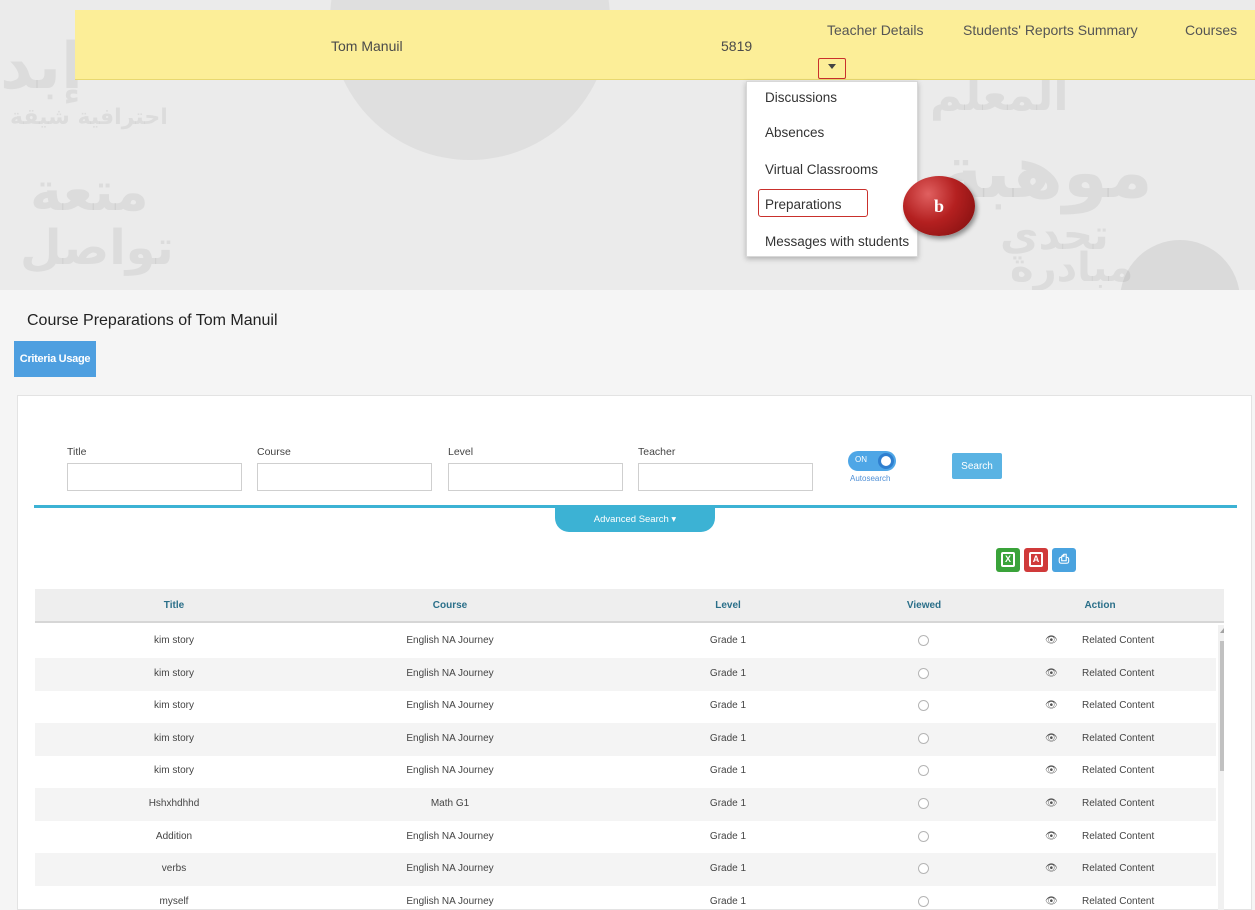 The height and width of the screenshot is (910, 1255). Describe the element at coordinates (875, 30) in the screenshot. I see `nav-link-teacher-details: Teacher Details` at that location.